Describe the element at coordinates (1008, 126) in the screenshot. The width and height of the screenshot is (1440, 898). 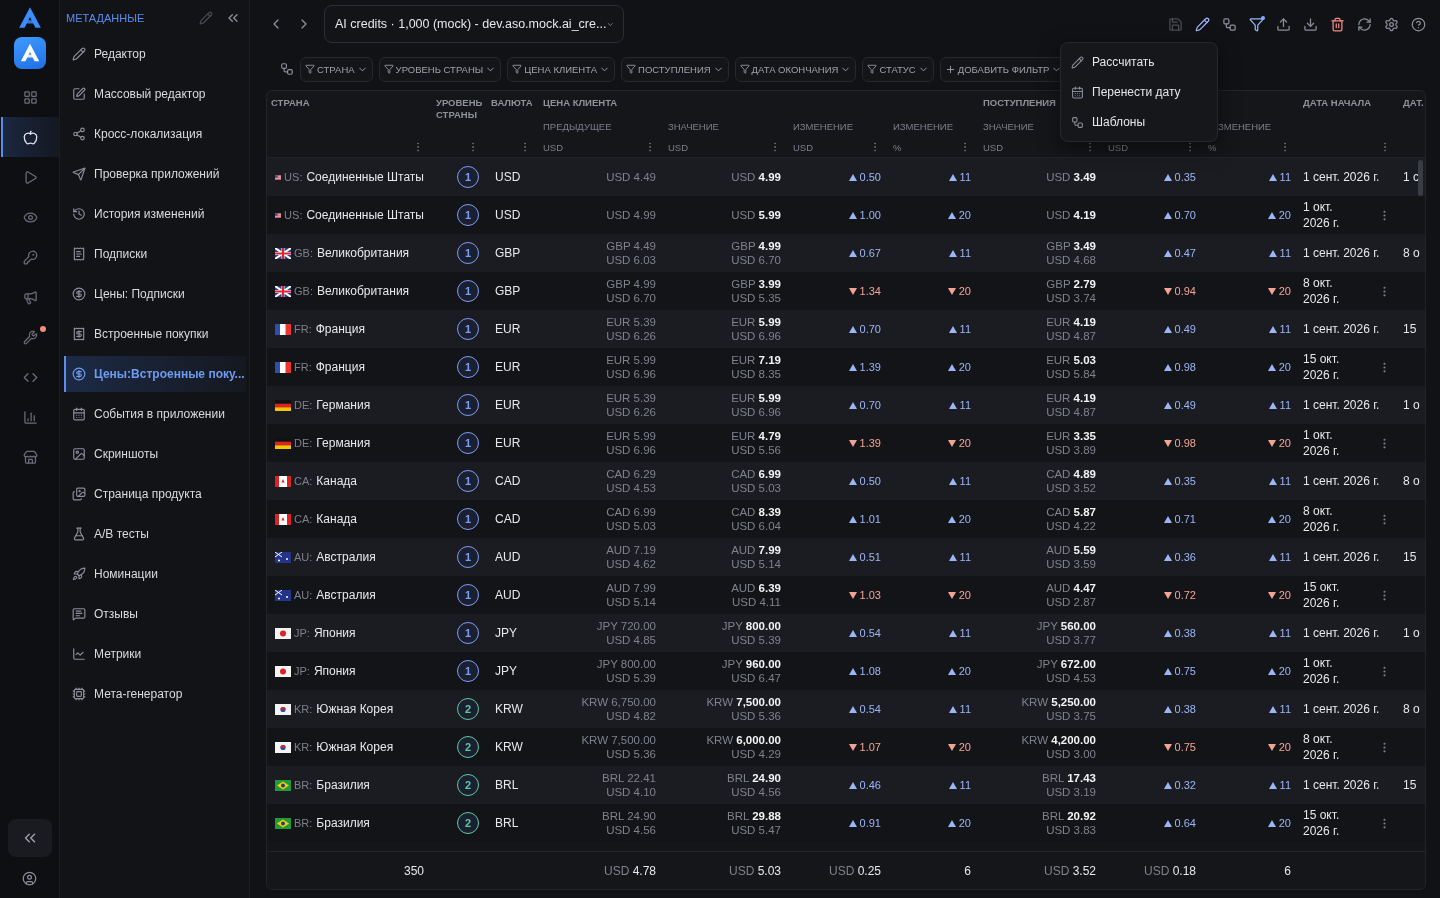
I see `column-header: ЗНАЧЕНИЕ` at that location.